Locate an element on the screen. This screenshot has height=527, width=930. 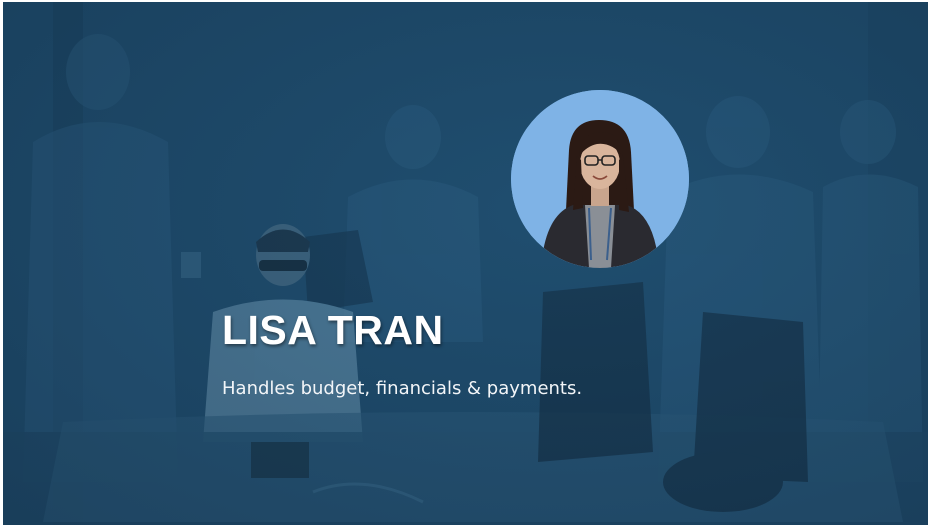
person-role: Handles budget, financials & payments. is located at coordinates (402, 388).